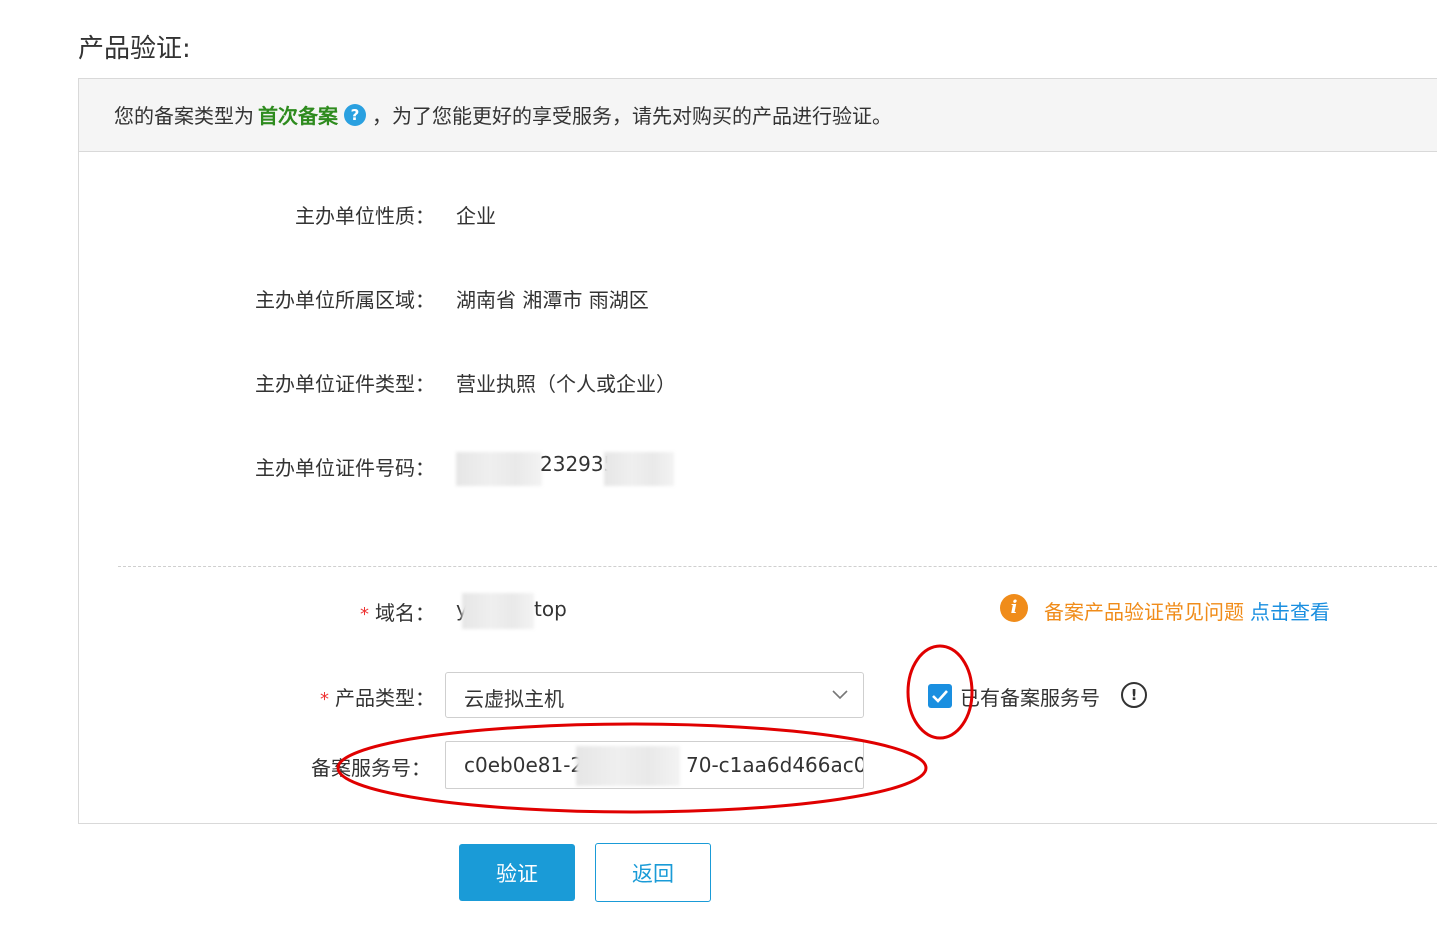 Image resolution: width=1437 pixels, height=942 pixels. Describe the element at coordinates (476, 216) in the screenshot. I see `org-nature-value: 企业` at that location.